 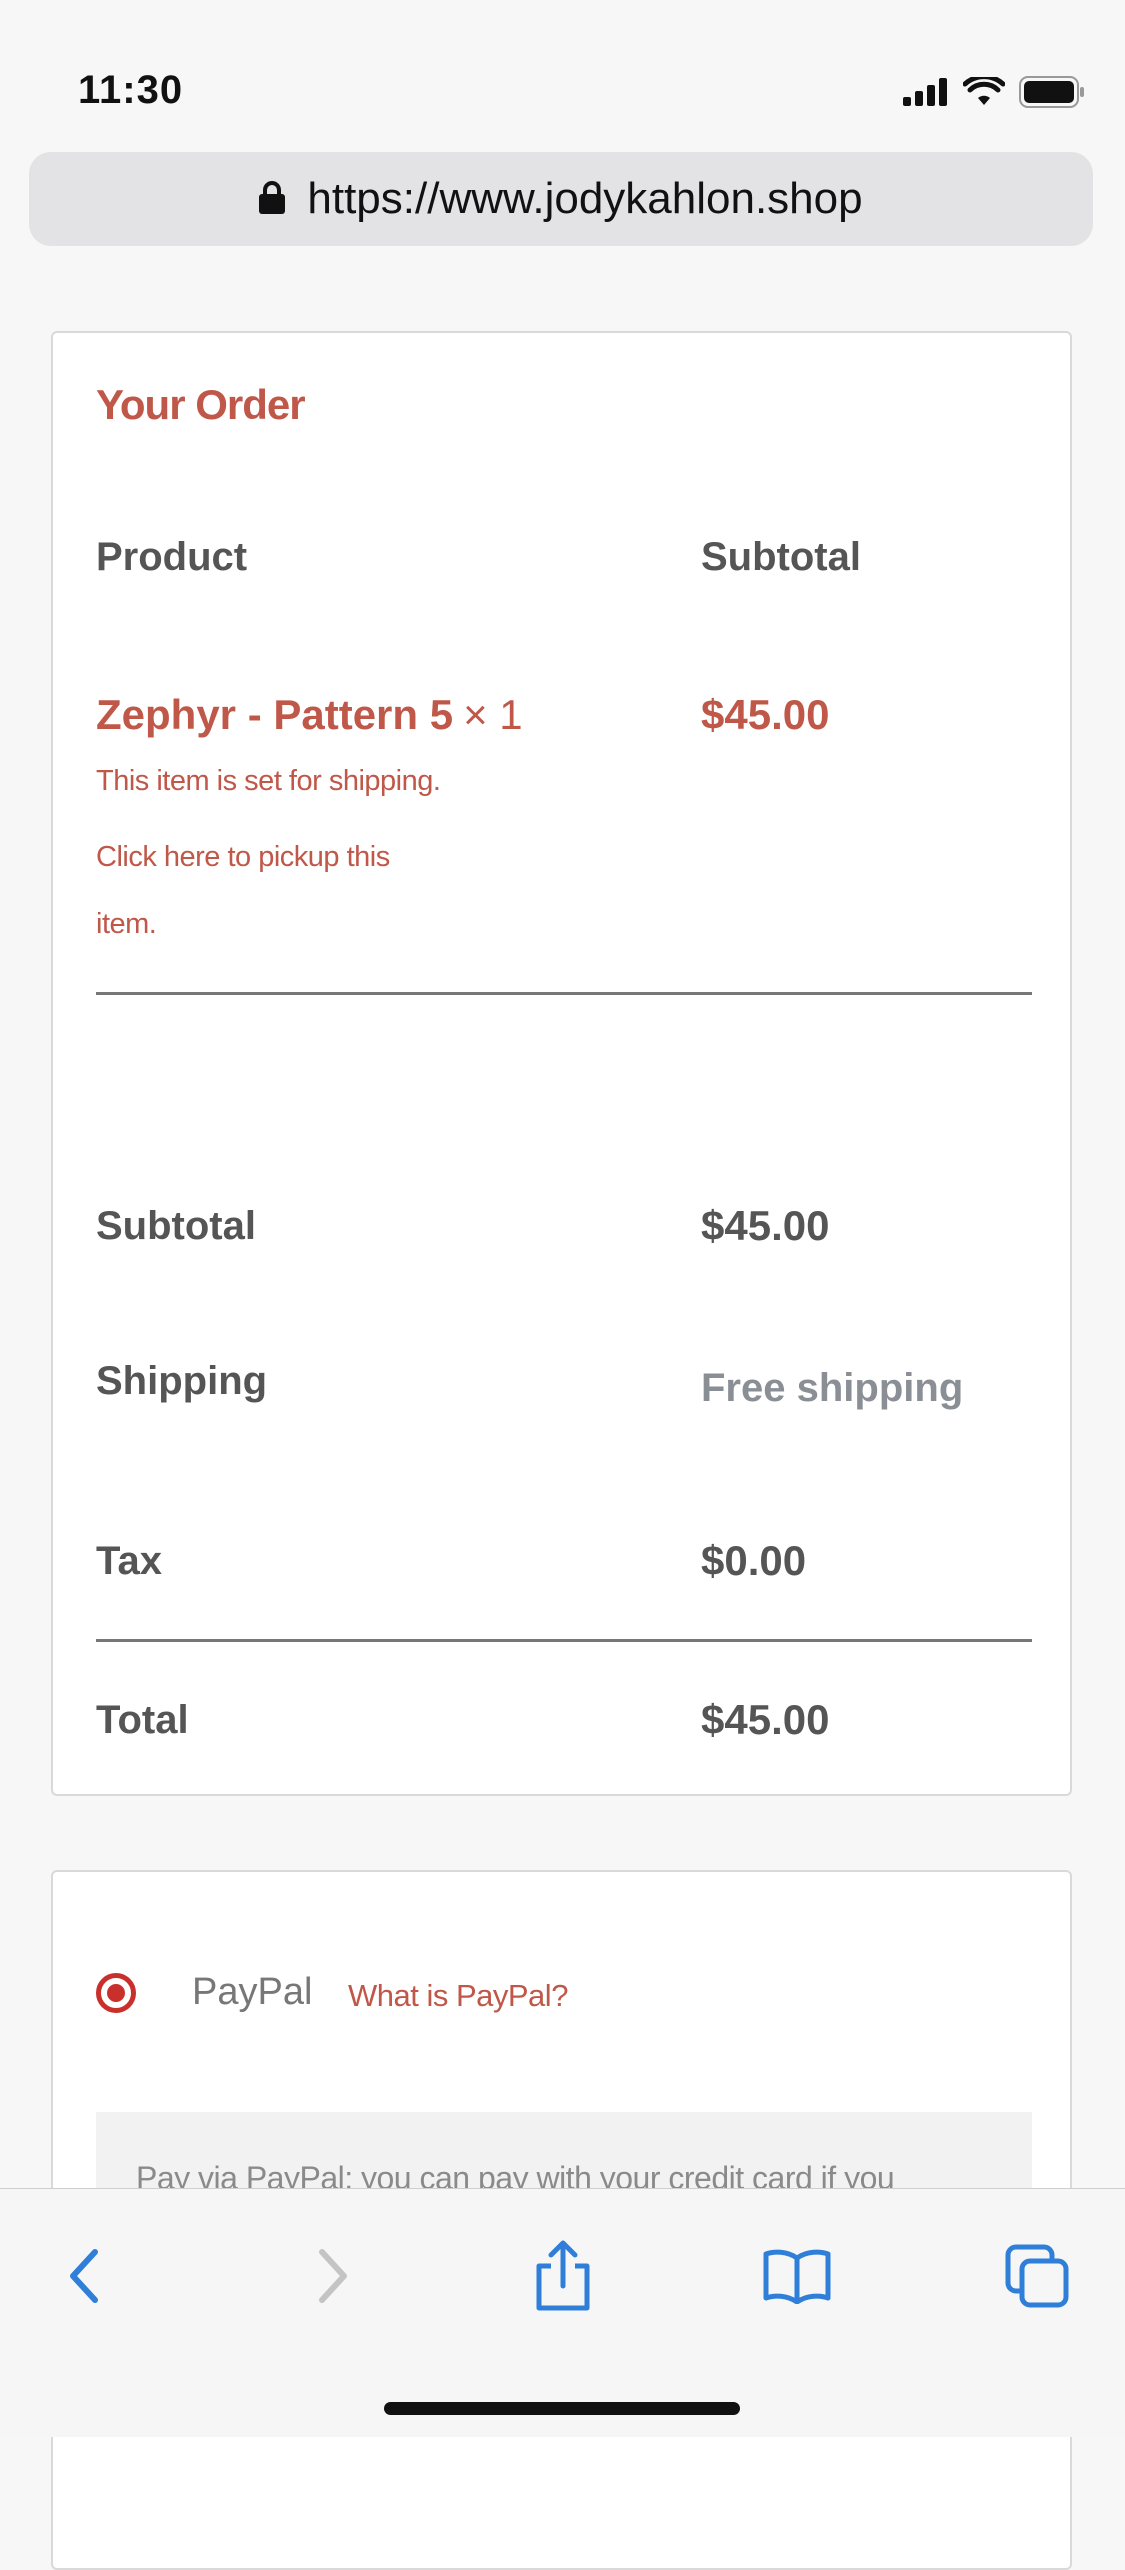 I want to click on browser-toolbar, so click(x=562, y=2312).